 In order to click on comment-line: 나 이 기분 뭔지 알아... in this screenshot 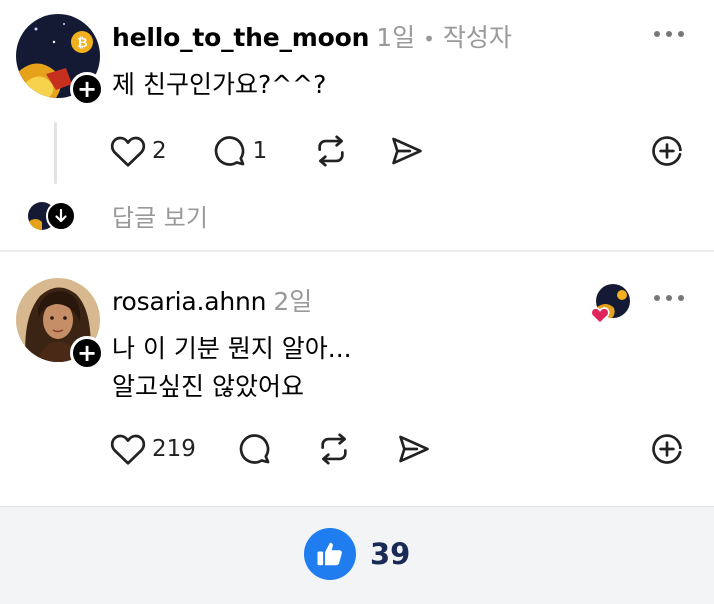, I will do `click(232, 348)`.